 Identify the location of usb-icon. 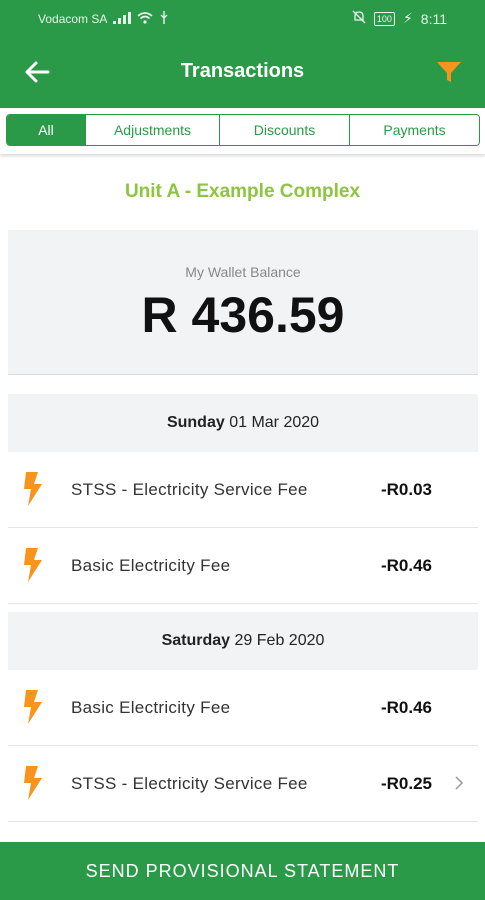
(164, 19).